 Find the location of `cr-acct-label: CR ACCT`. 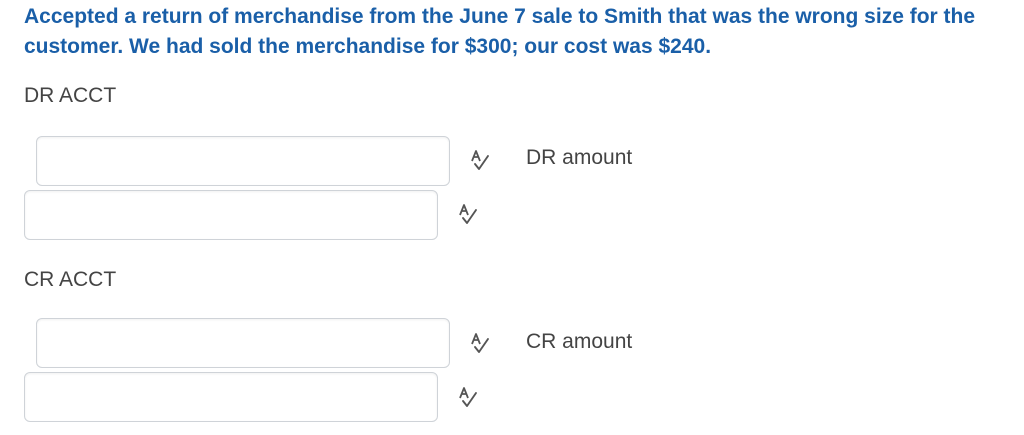

cr-acct-label: CR ACCT is located at coordinates (70, 279).